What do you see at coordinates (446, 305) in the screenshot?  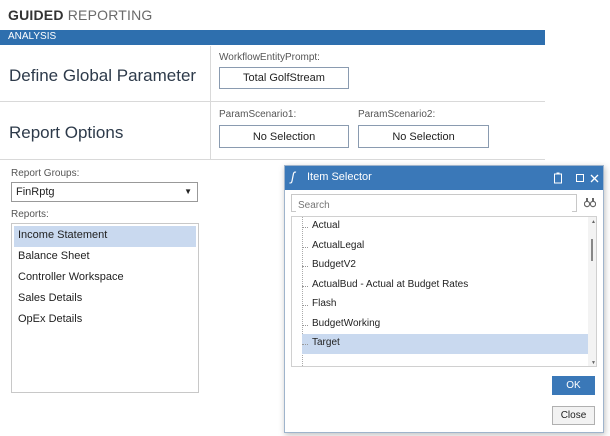 I see `item-flash: Flash` at bounding box center [446, 305].